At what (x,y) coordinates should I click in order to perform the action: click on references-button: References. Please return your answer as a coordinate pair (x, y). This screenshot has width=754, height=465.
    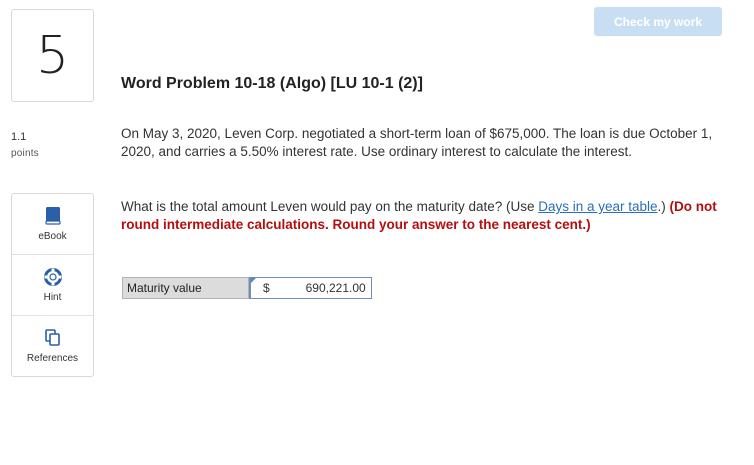
    Looking at the image, I should click on (52, 346).